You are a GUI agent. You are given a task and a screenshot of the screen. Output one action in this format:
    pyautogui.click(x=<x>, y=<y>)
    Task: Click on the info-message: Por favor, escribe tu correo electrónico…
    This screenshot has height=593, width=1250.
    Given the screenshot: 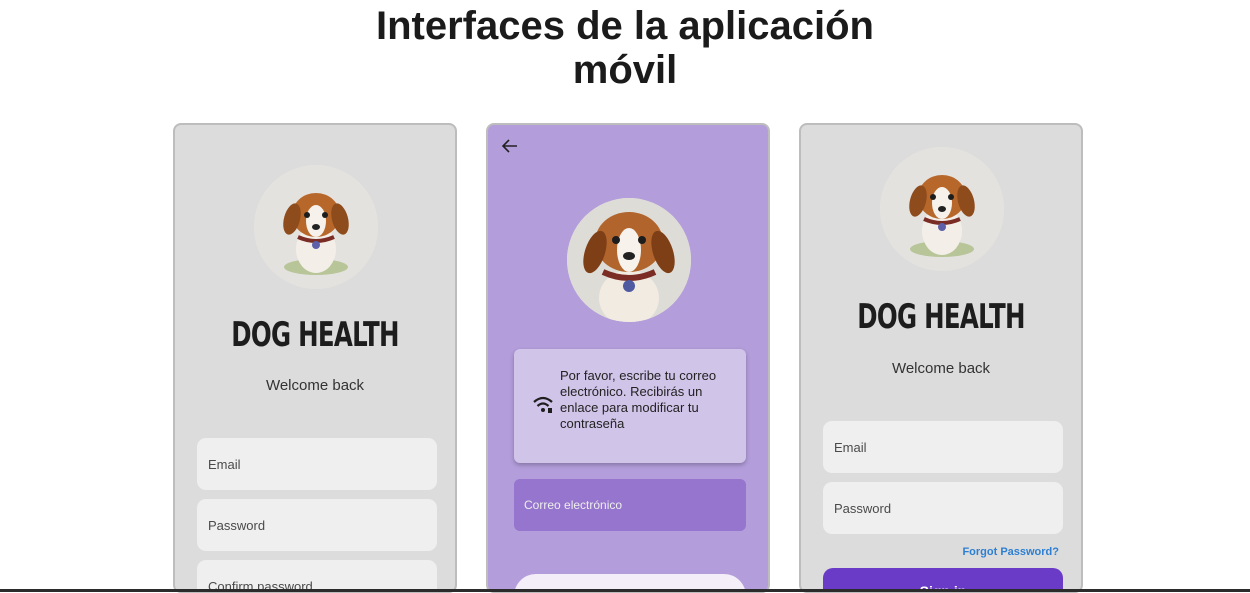 What is the action you would take?
    pyautogui.click(x=638, y=399)
    